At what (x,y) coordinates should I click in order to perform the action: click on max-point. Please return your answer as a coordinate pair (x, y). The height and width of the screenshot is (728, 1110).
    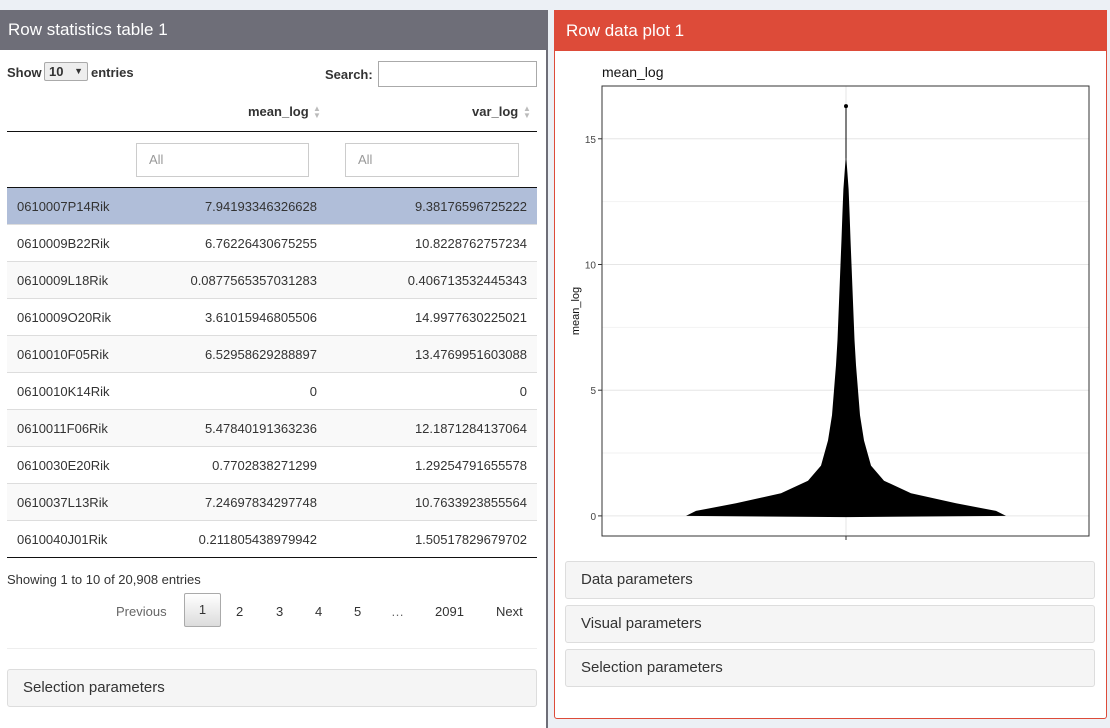
    Looking at the image, I should click on (846, 106).